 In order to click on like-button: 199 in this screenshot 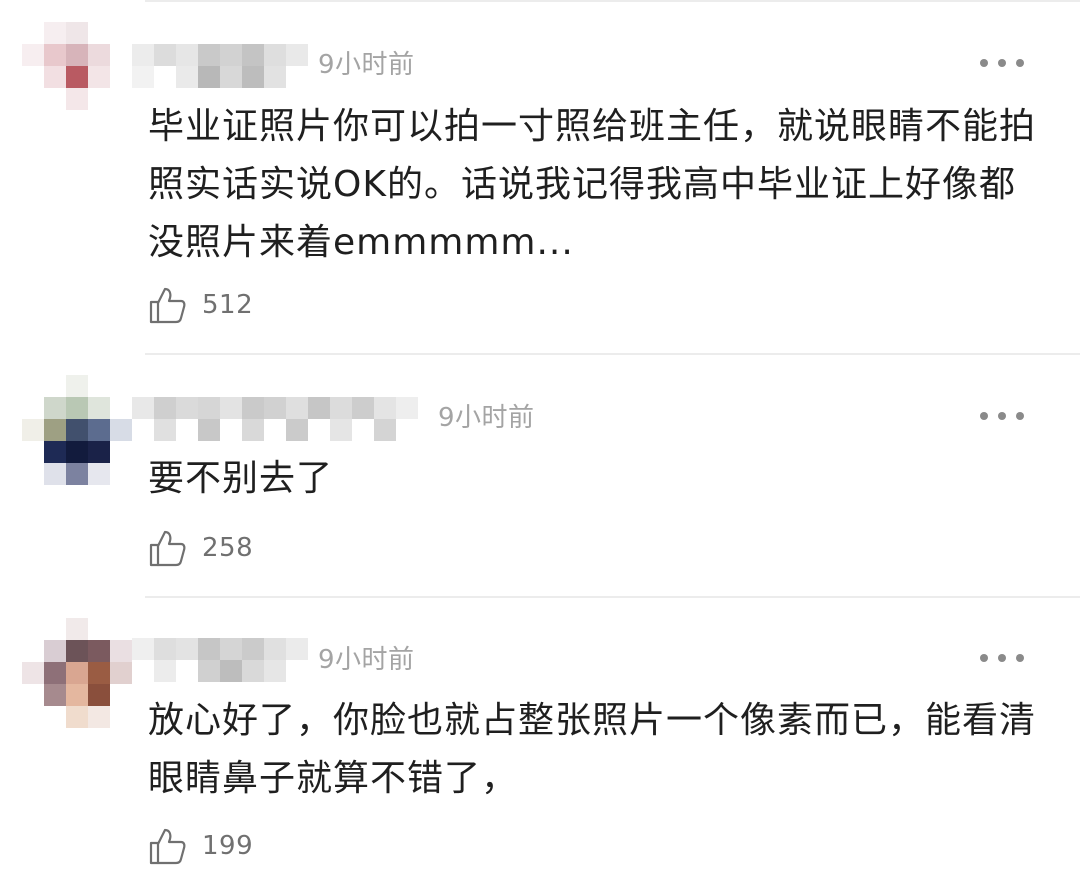, I will do `click(200, 846)`.